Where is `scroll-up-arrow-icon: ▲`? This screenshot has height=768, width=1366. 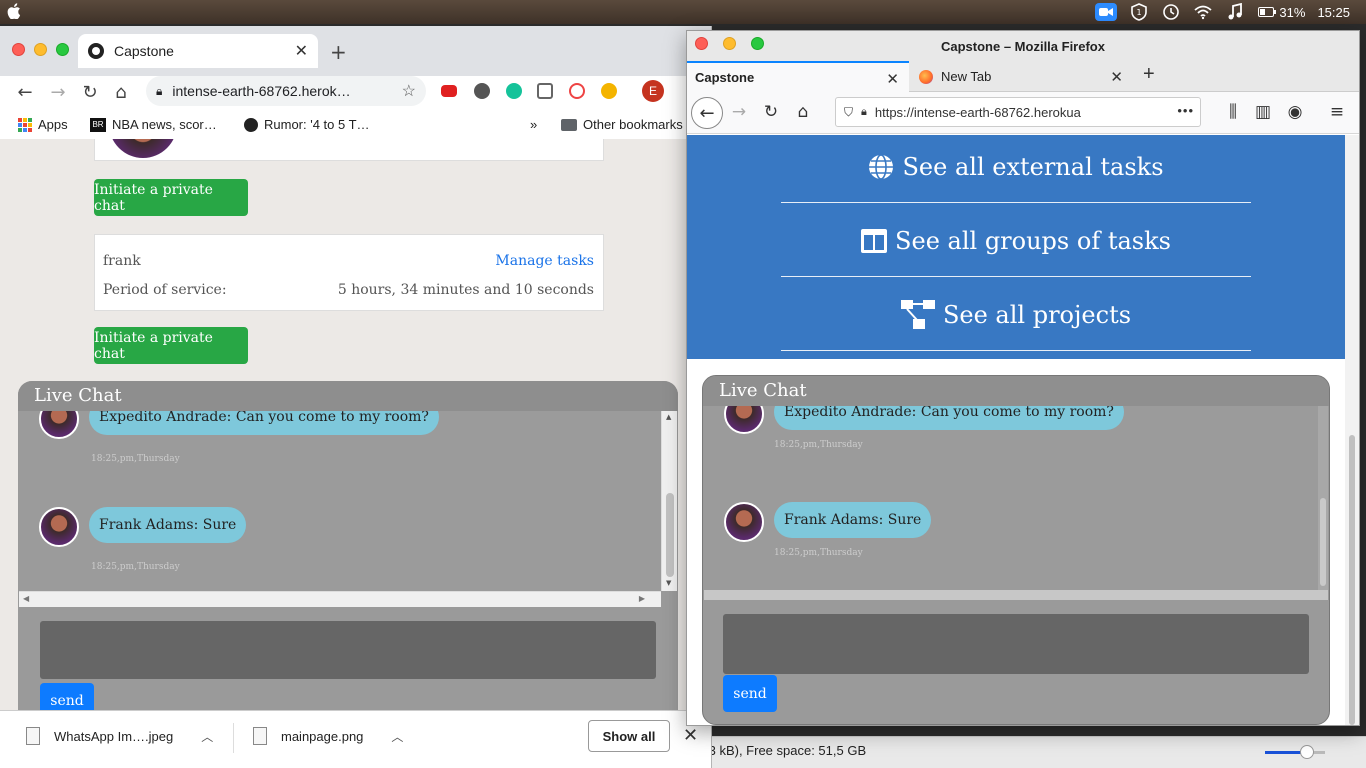
scroll-up-arrow-icon: ▲ is located at coordinates (668, 417).